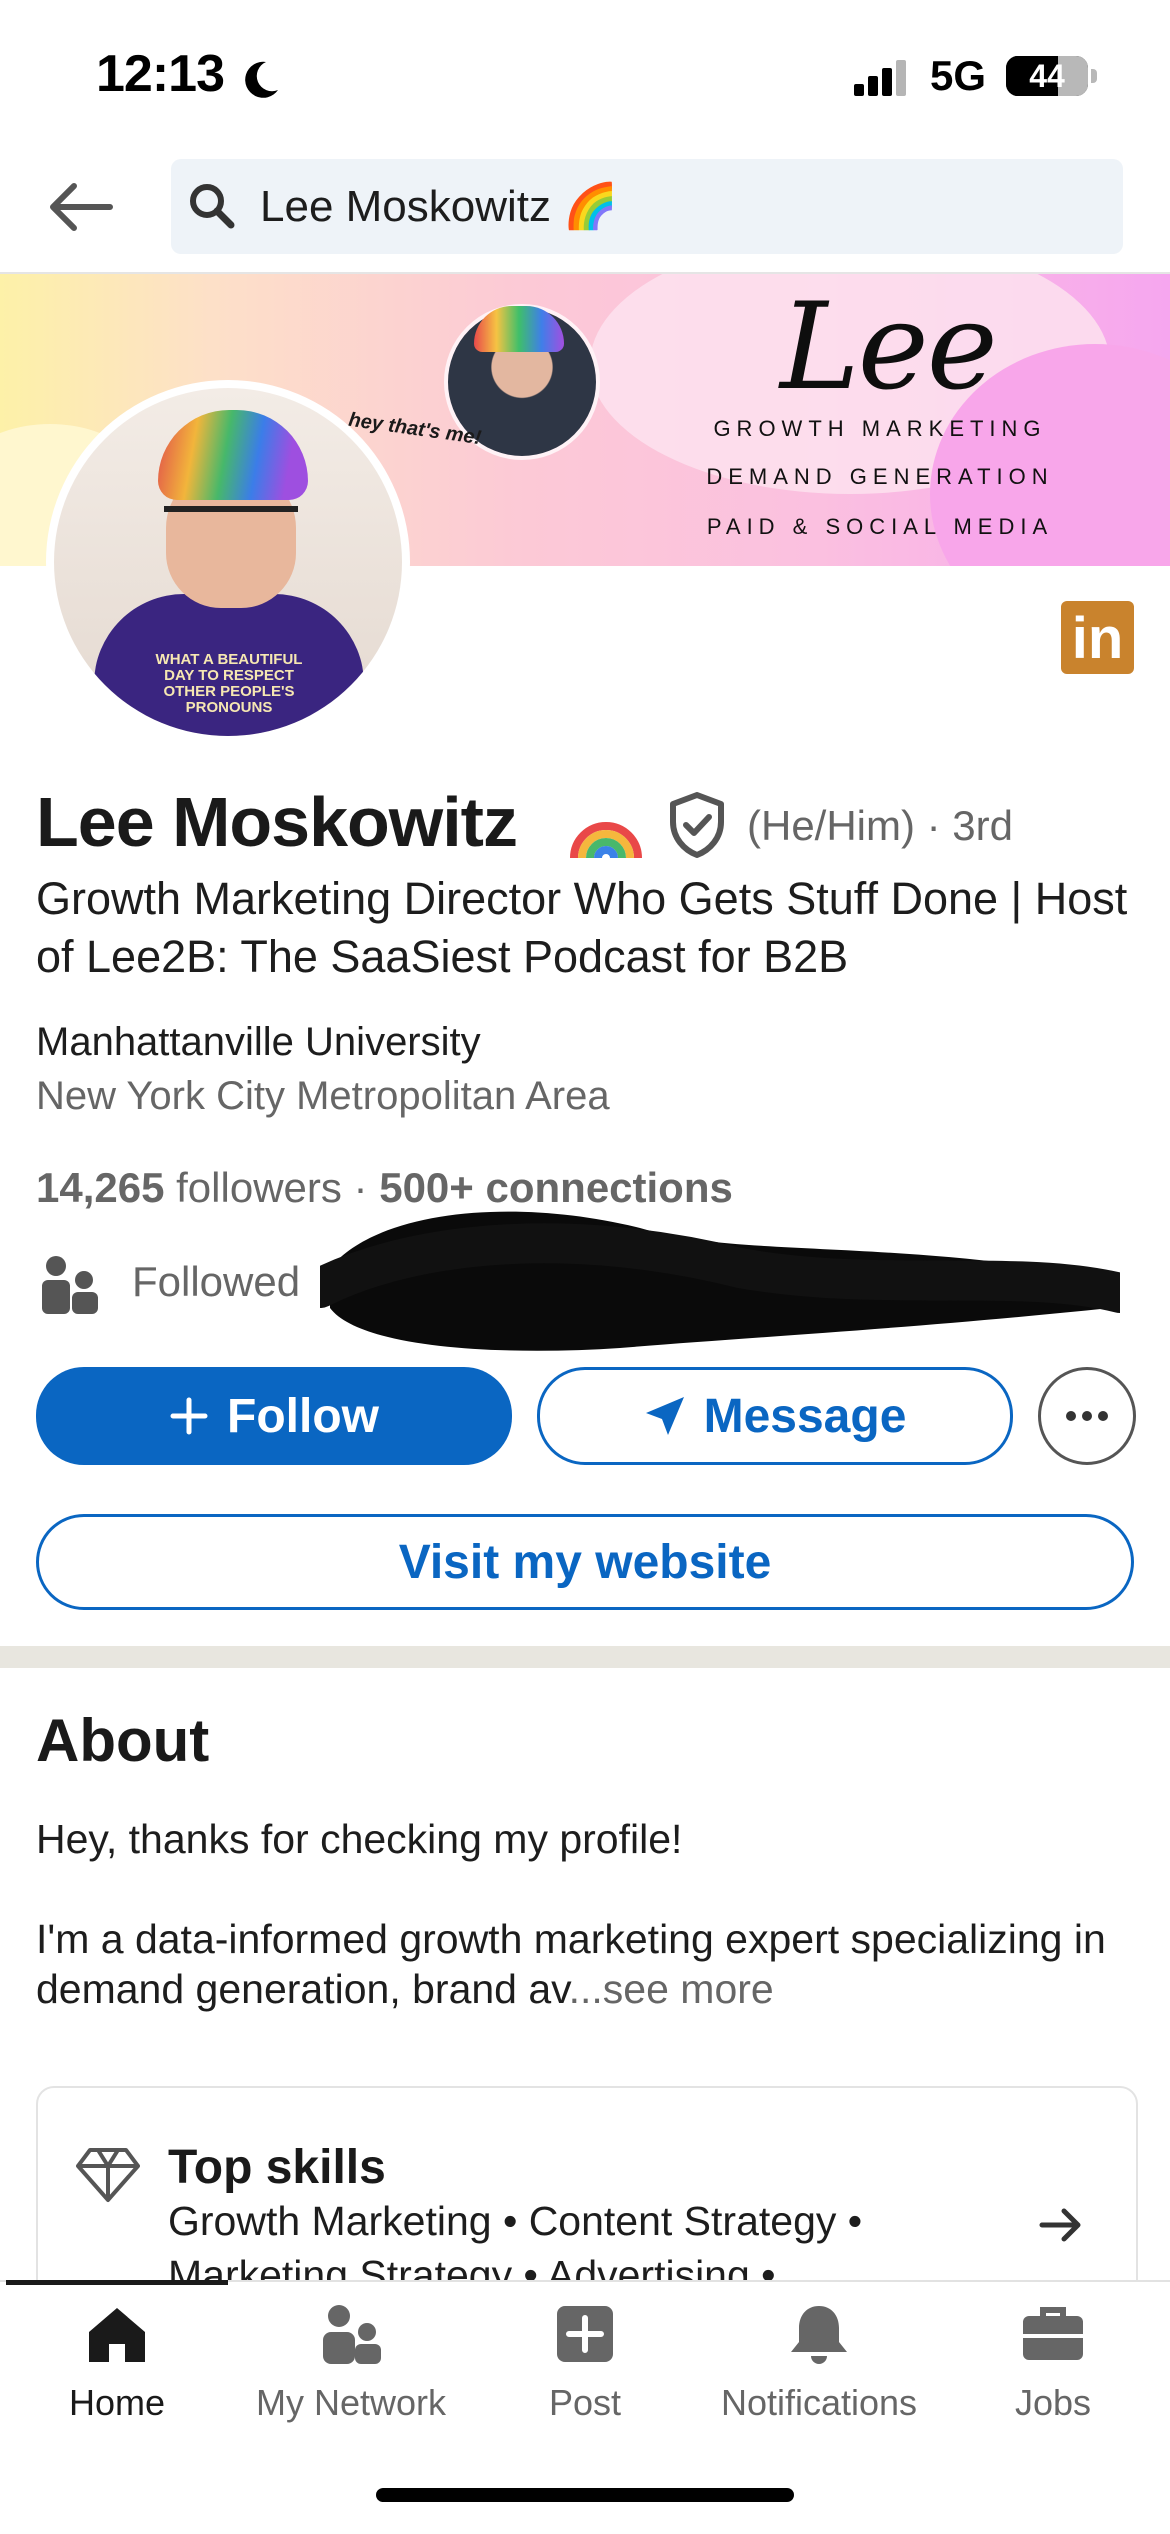 The height and width of the screenshot is (2534, 1170). Describe the element at coordinates (880, 476) in the screenshot. I see `banner-line: DEMAND GENERATION` at that location.